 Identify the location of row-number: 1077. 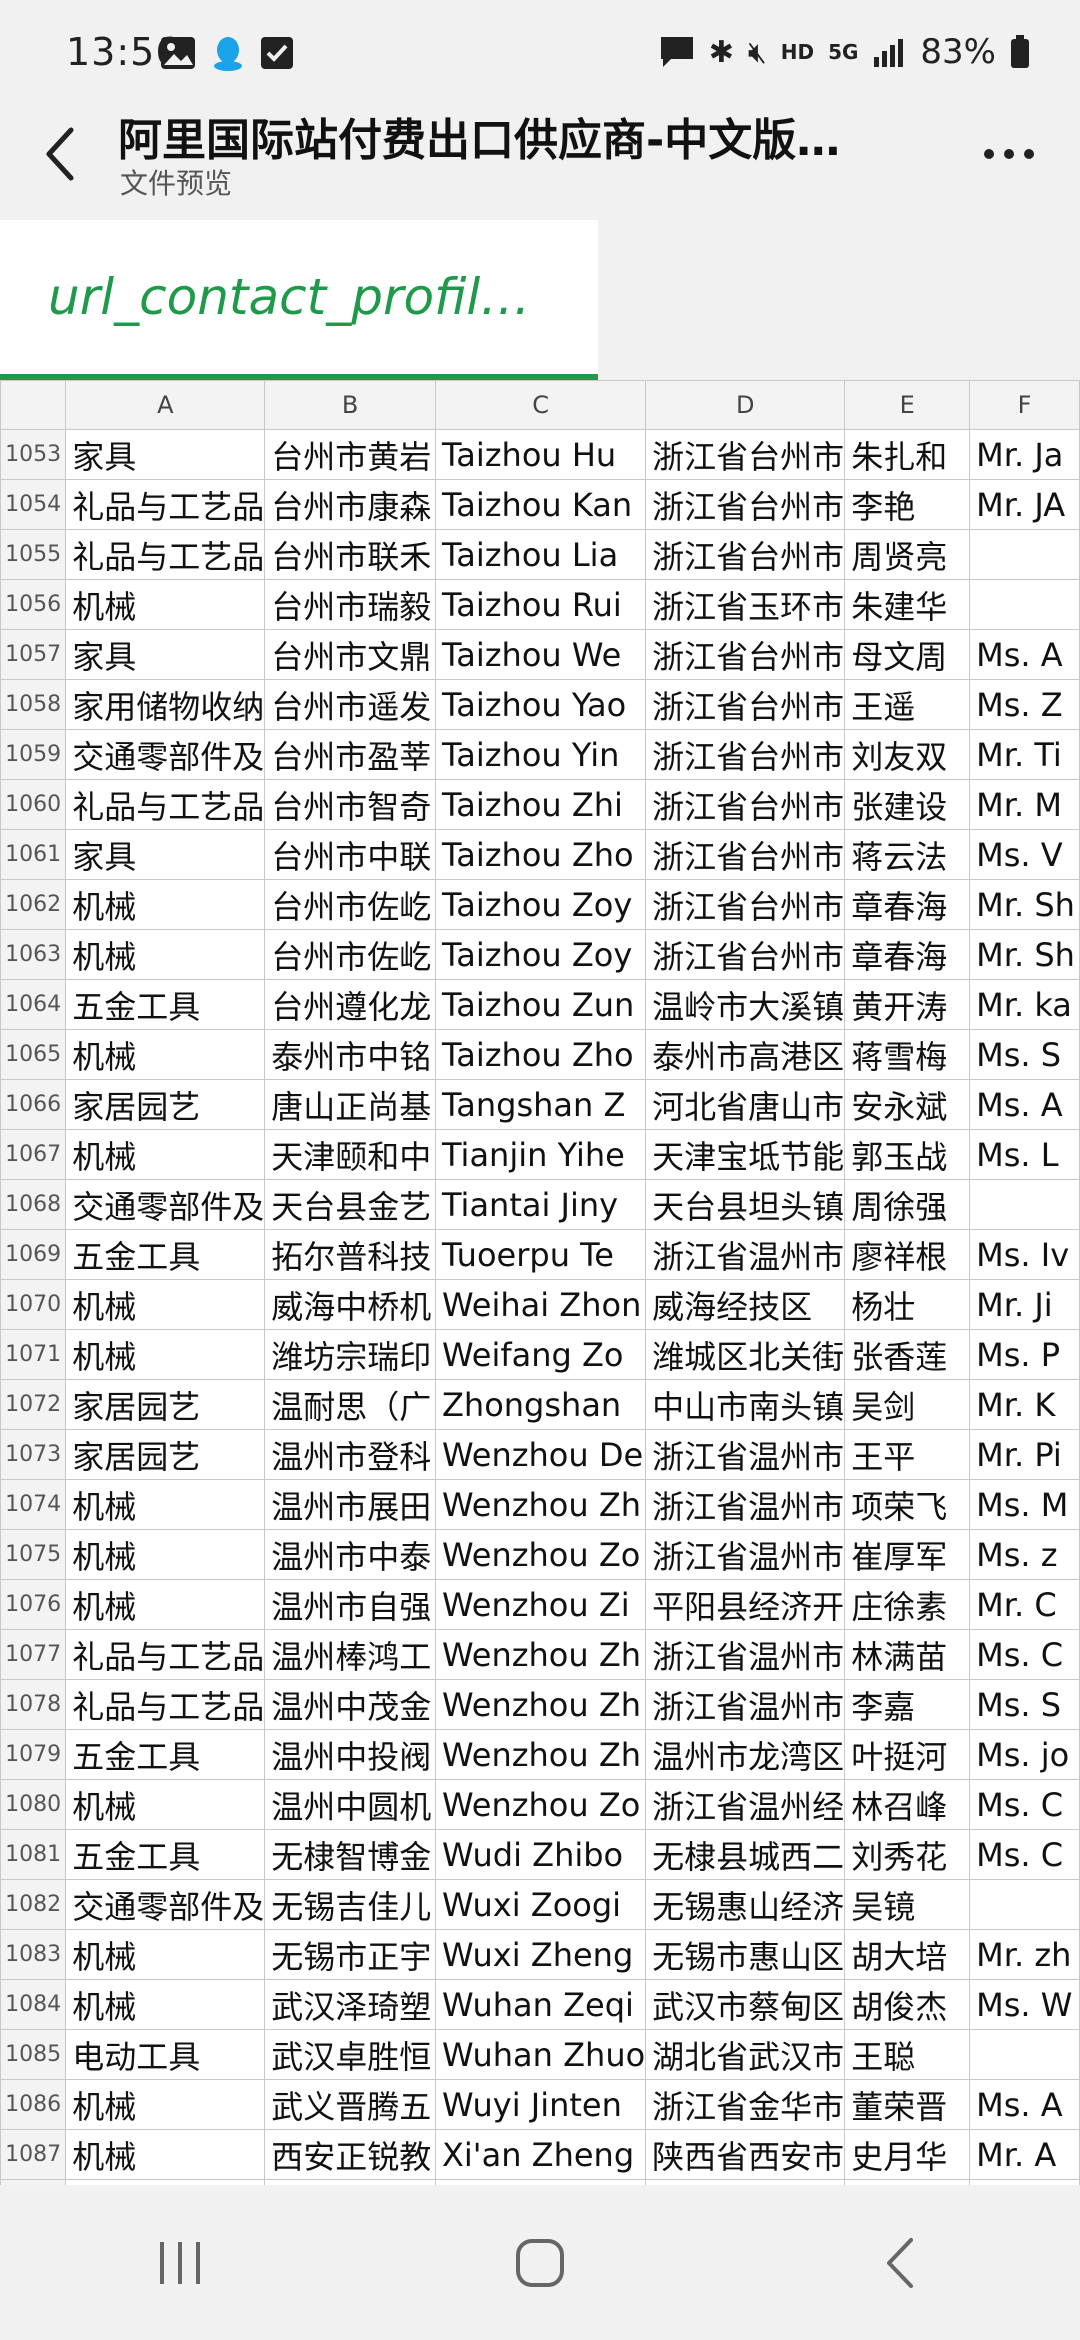
(33, 1654).